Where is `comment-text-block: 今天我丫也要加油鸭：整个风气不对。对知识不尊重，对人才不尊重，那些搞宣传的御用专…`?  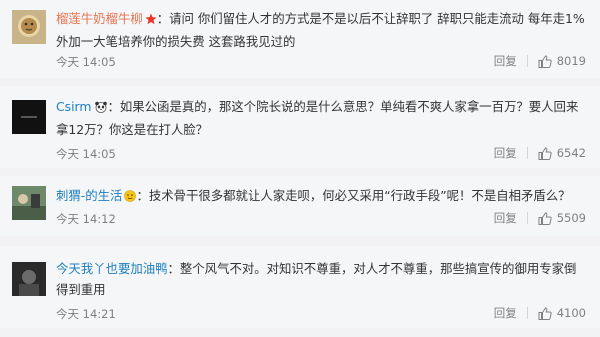
comment-text-block: 今天我丫也要加油鸭：整个风气不对。对知识不尊重，对人才不尊重，那些搞宣传的御用专… is located at coordinates (321, 279).